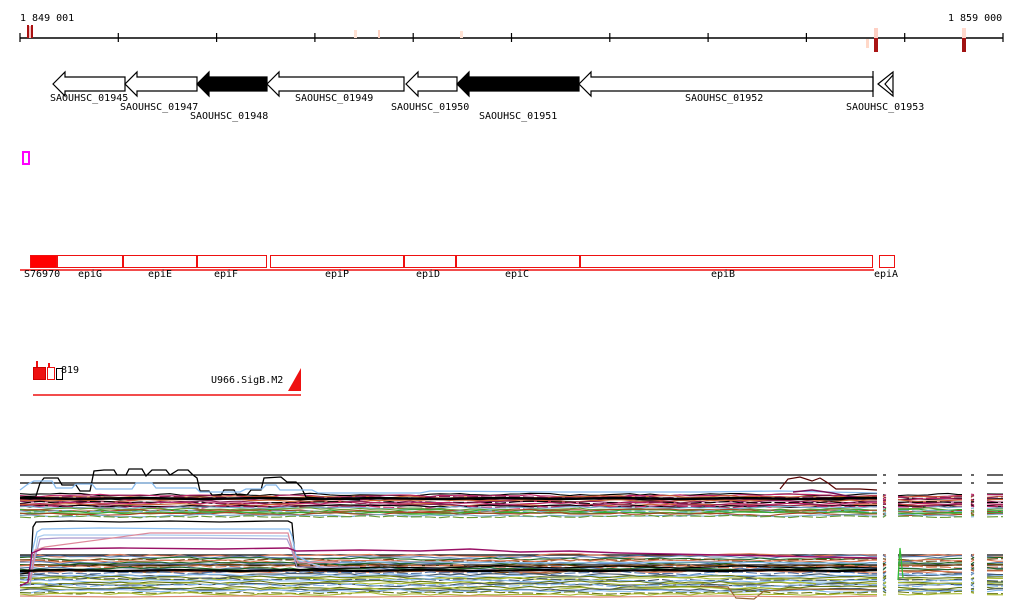  Describe the element at coordinates (517, 274) in the screenshot. I see `epi-segment-label: epiC` at that location.